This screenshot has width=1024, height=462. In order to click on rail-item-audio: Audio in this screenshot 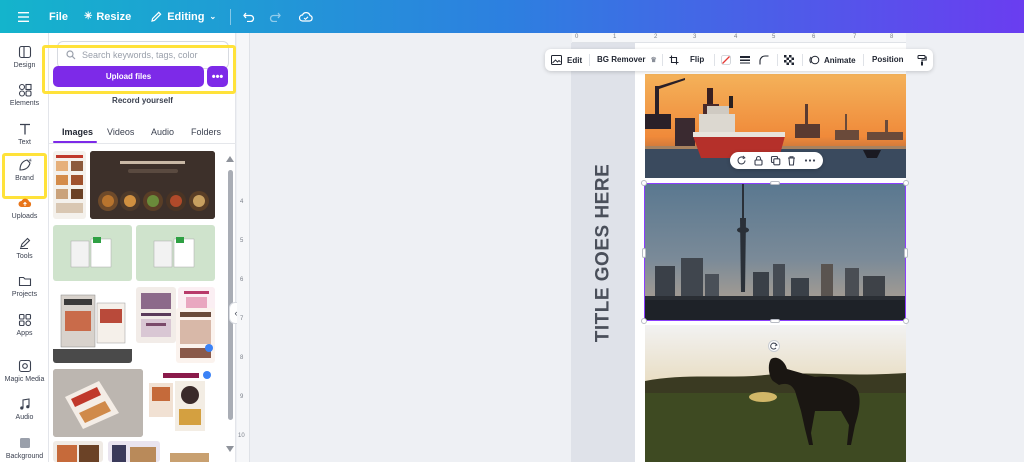, I will do `click(24, 409)`.